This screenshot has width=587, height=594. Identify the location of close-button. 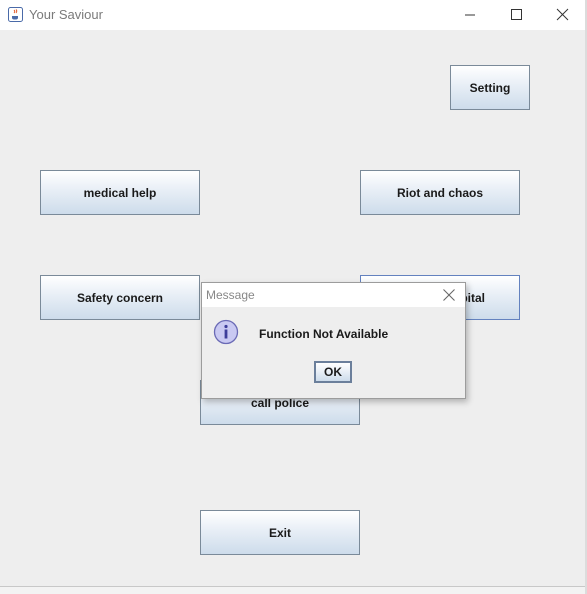
(562, 15).